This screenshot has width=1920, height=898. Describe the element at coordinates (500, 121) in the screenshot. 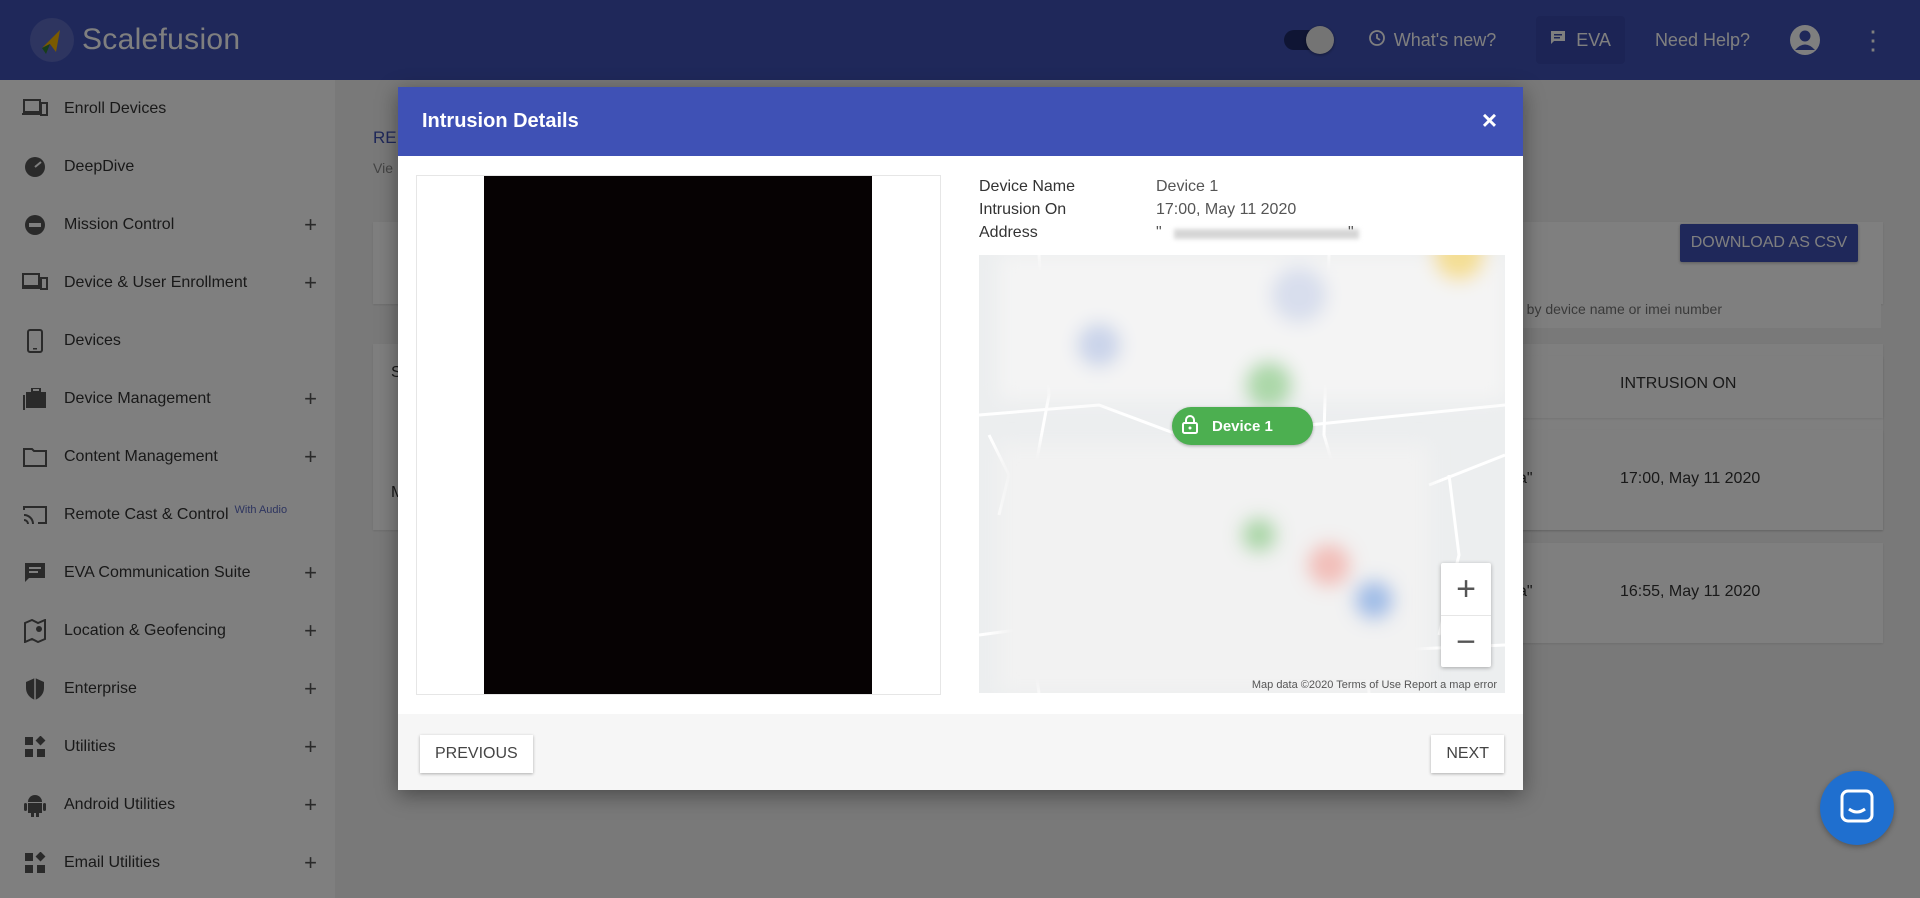

I see `modal-title: Intrusion Details` at that location.